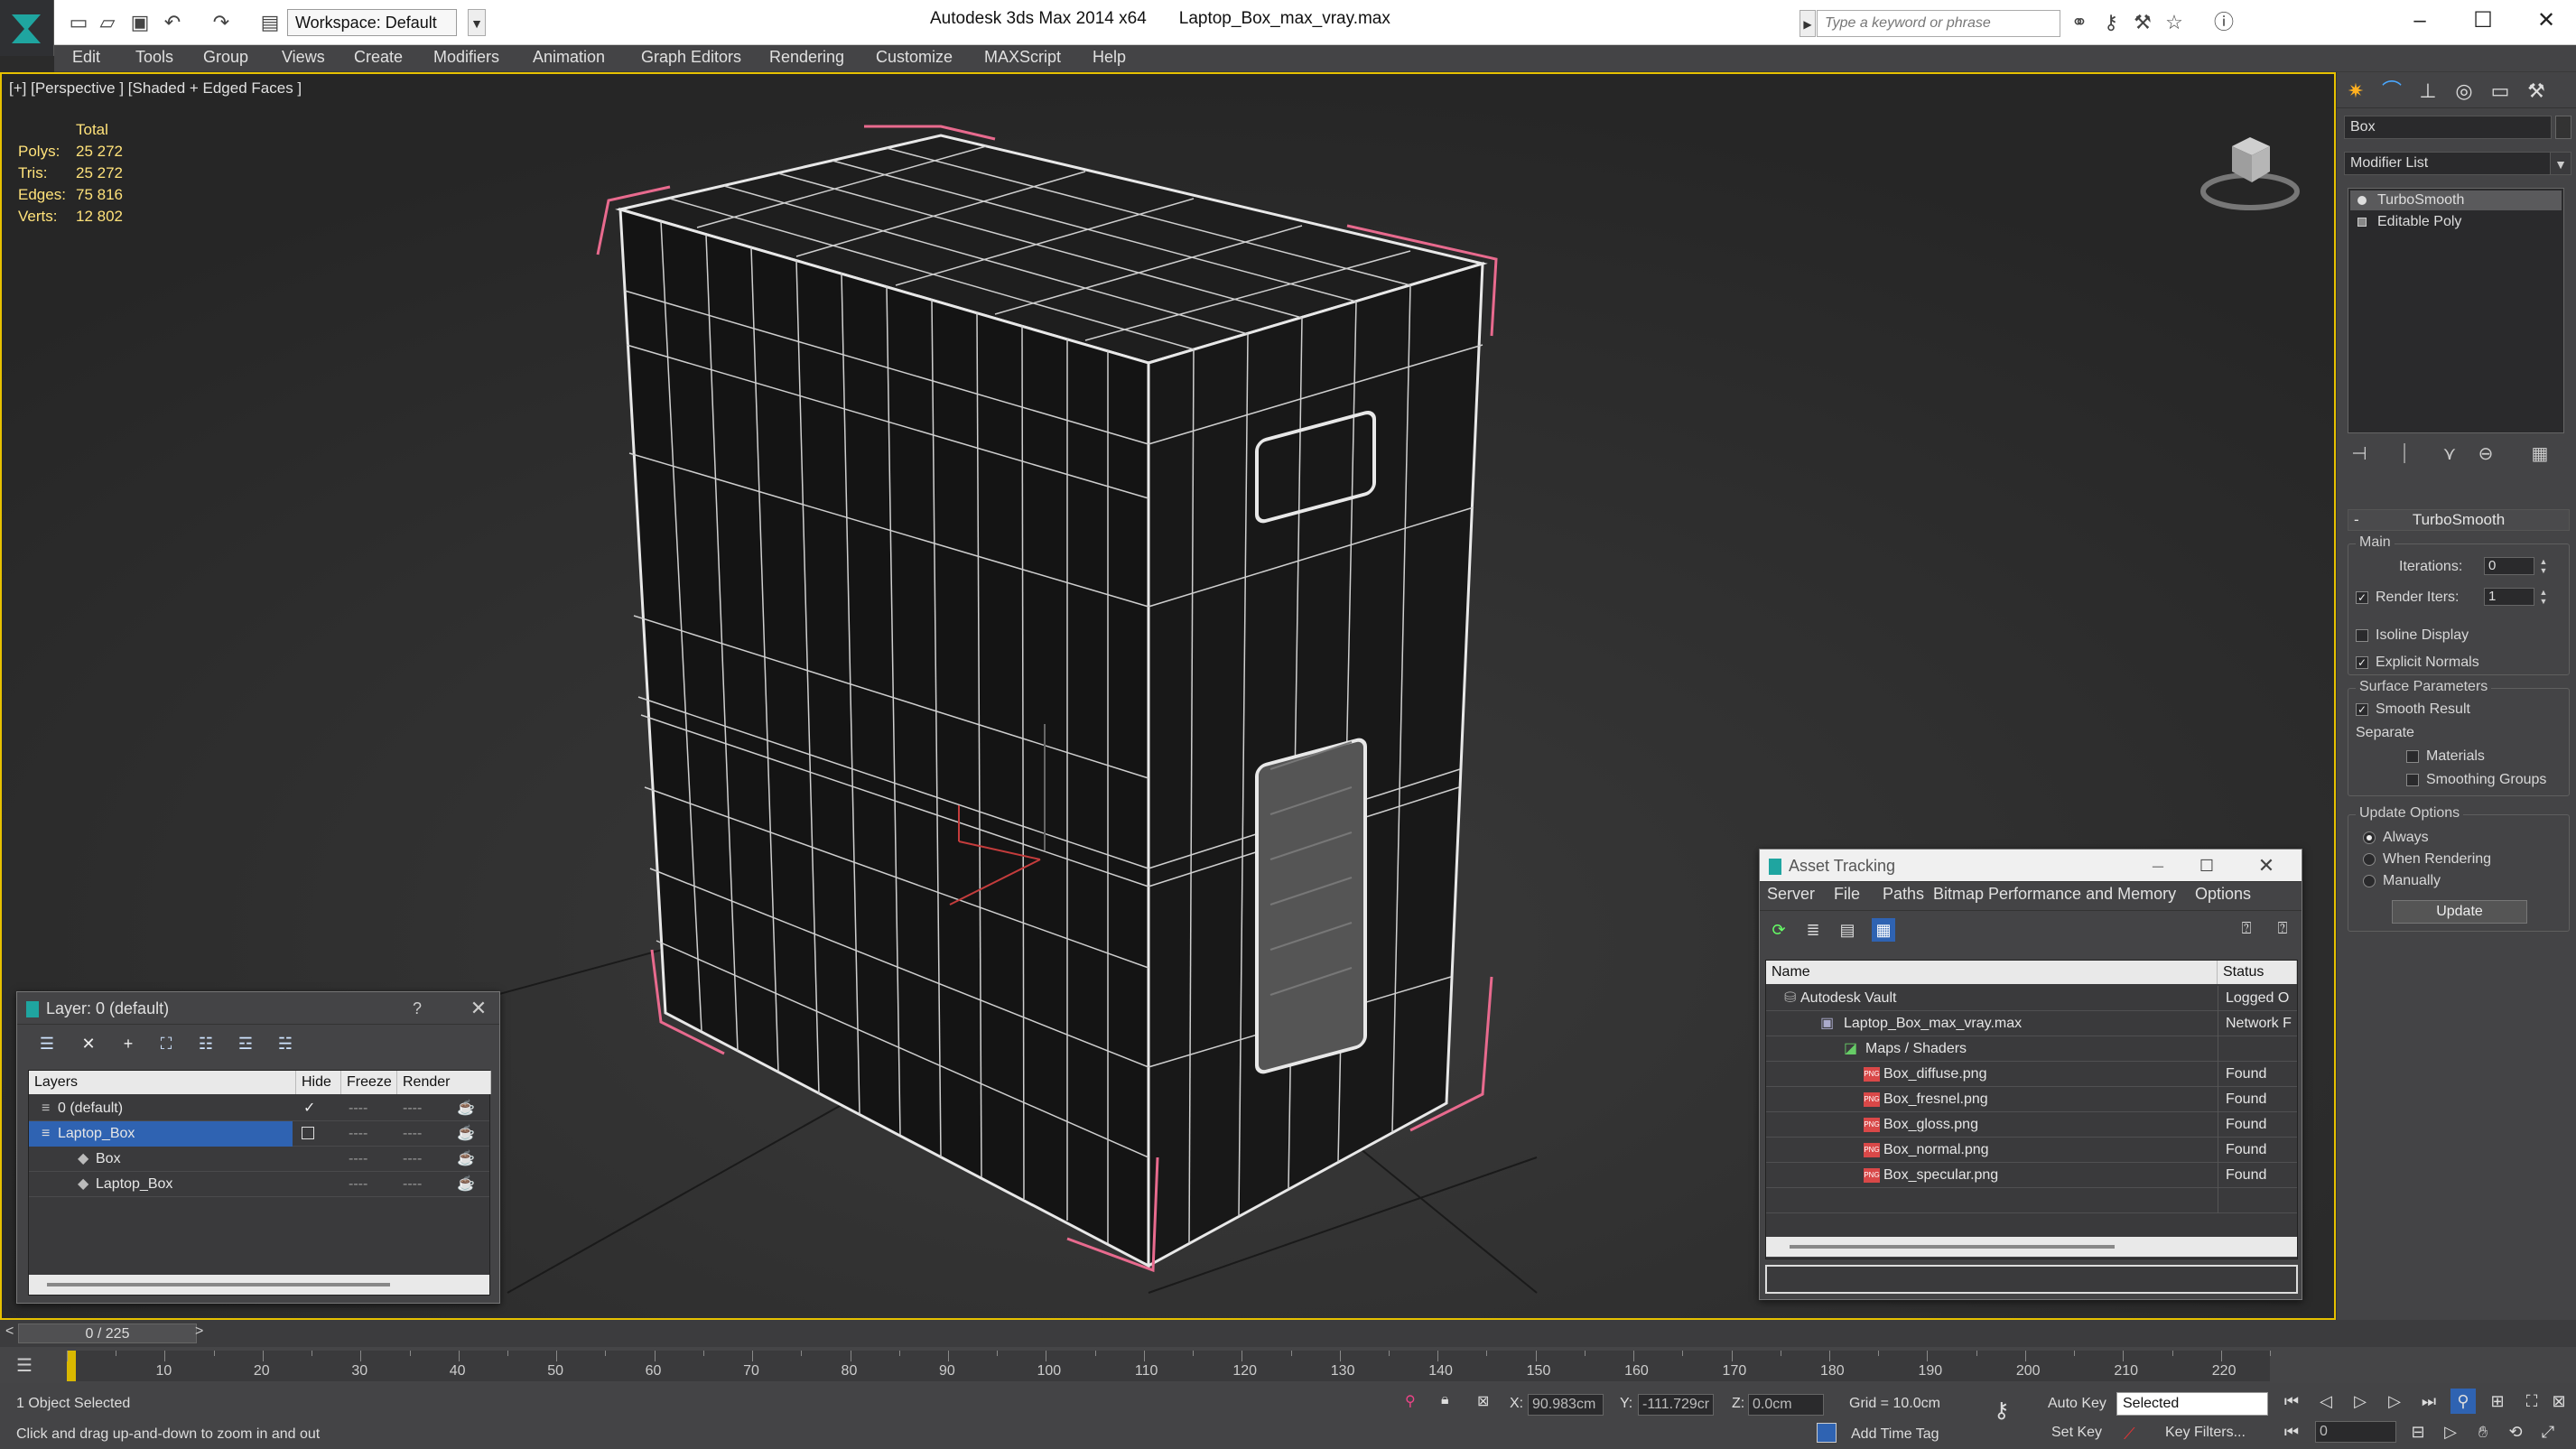 The height and width of the screenshot is (1449, 2576). Describe the element at coordinates (2326, 1401) in the screenshot. I see `previous-frame-icon: ◁` at that location.